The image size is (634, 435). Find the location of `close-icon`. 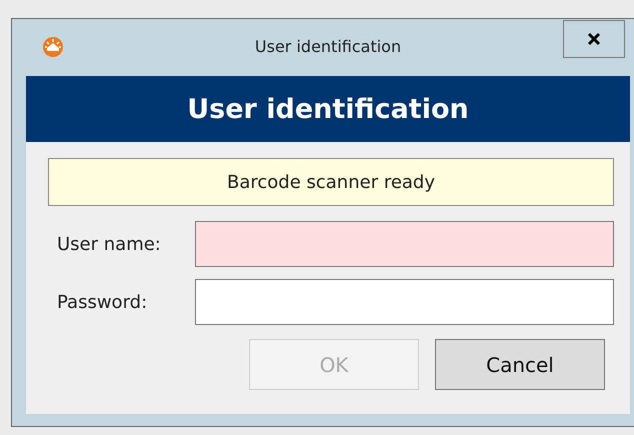

close-icon is located at coordinates (594, 39).